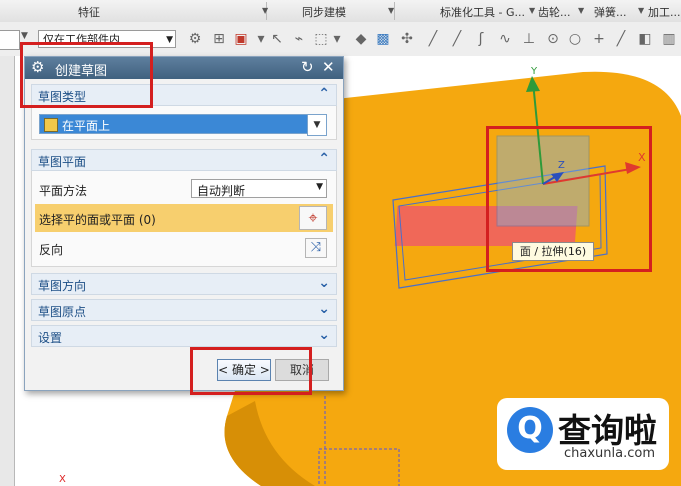 The height and width of the screenshot is (486, 681). Describe the element at coordinates (277, 39) in the screenshot. I see `cursor-icon: ↖` at that location.